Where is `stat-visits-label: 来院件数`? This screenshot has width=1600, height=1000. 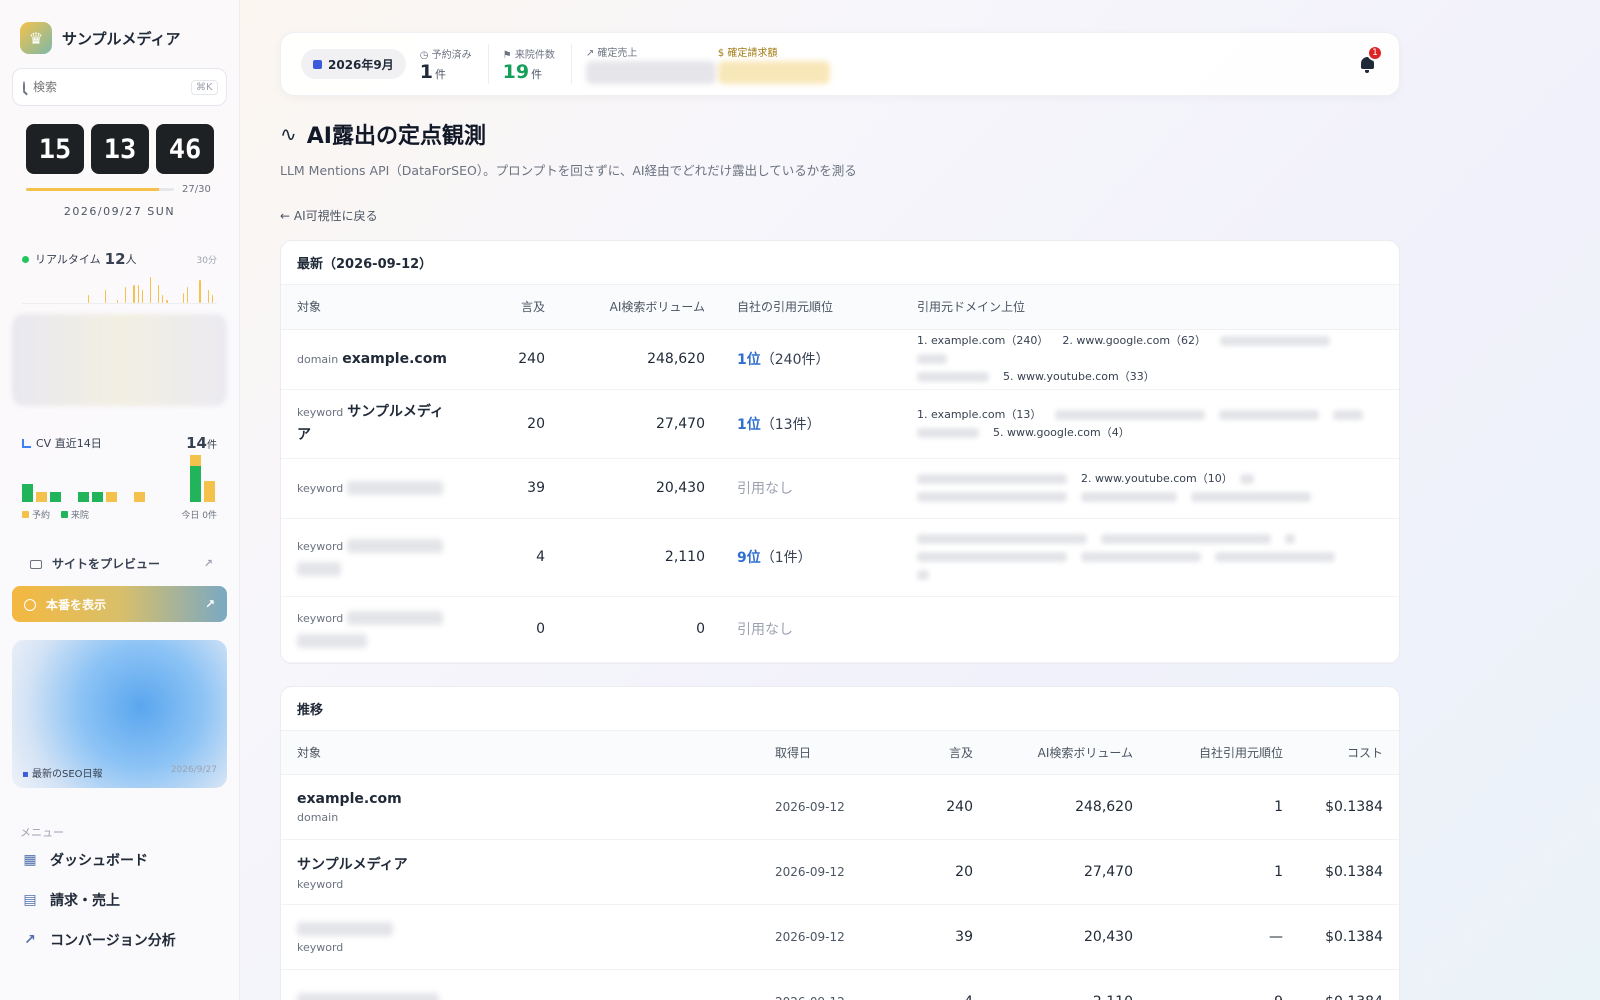 stat-visits-label: 来院件数 is located at coordinates (534, 55).